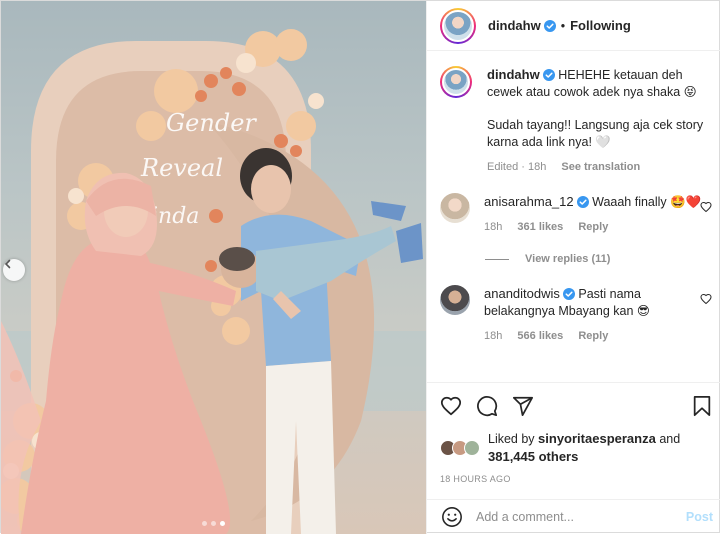  I want to click on carousel-prev-button, so click(14, 270).